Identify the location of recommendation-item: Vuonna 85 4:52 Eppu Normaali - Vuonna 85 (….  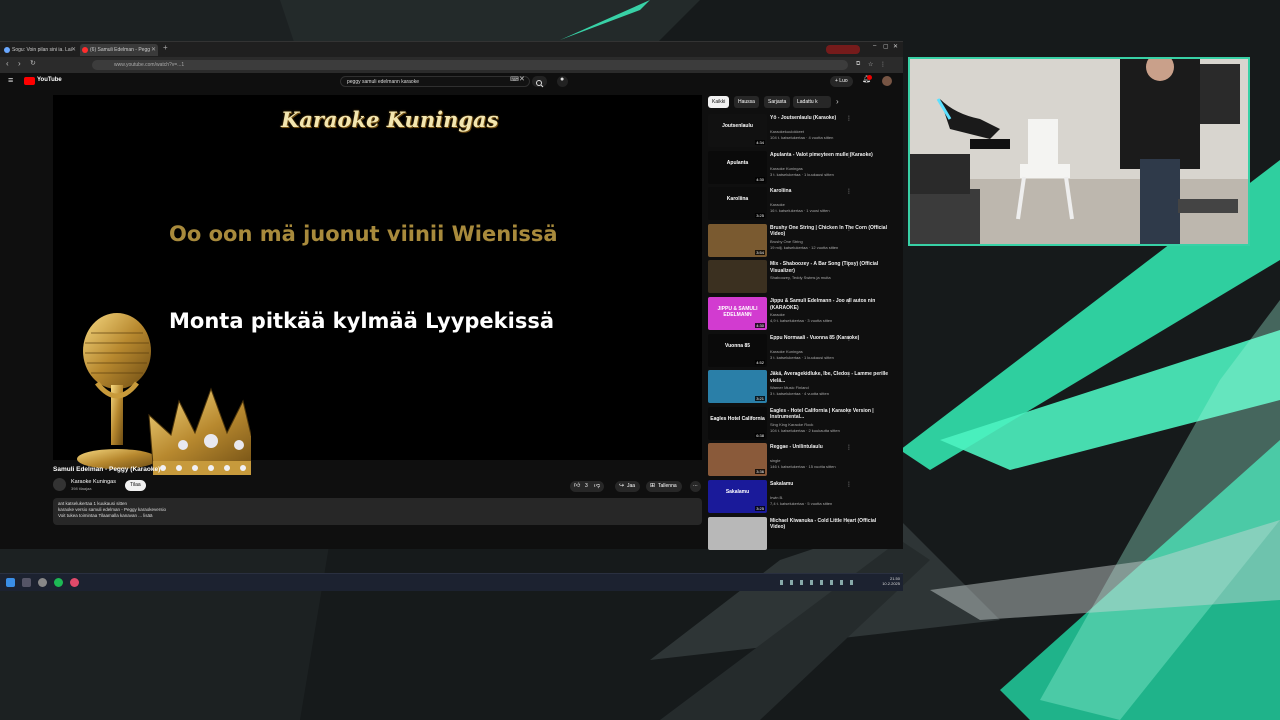
(805, 350).